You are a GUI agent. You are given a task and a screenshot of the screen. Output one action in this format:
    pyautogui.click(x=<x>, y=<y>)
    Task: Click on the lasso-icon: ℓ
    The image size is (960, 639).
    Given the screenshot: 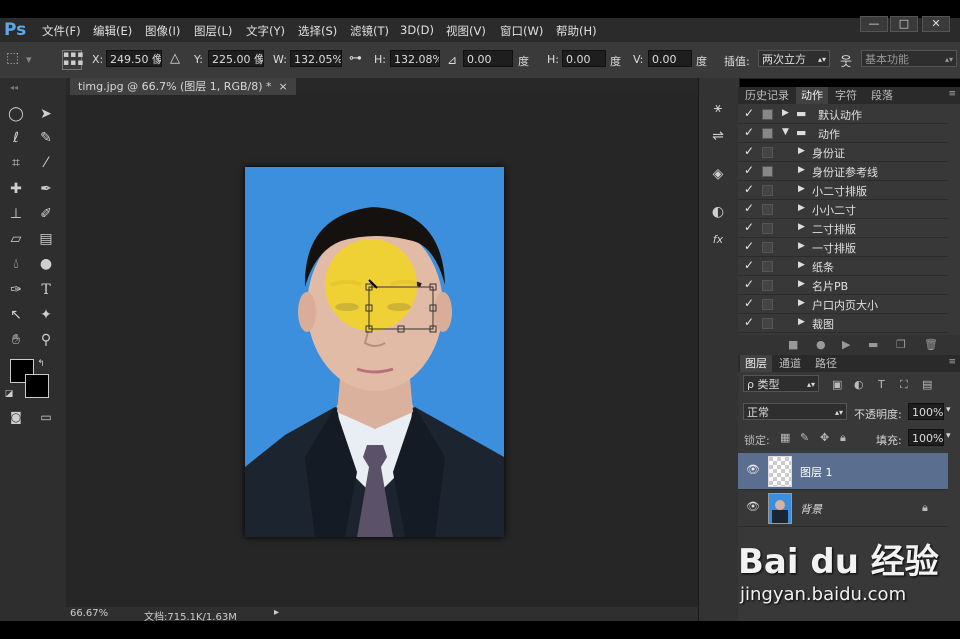 What is the action you would take?
    pyautogui.click(x=16, y=138)
    